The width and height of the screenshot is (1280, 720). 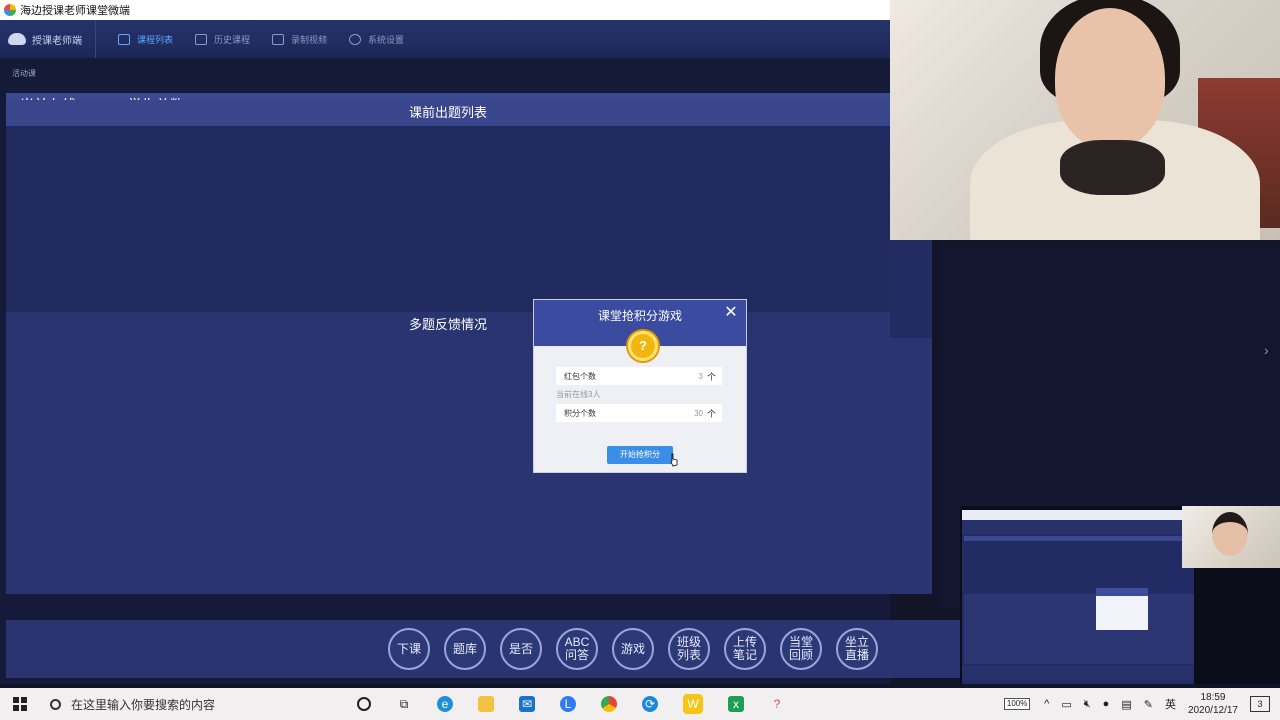 What do you see at coordinates (57, 41) in the screenshot?
I see `brand-label: 授课老师端` at bounding box center [57, 41].